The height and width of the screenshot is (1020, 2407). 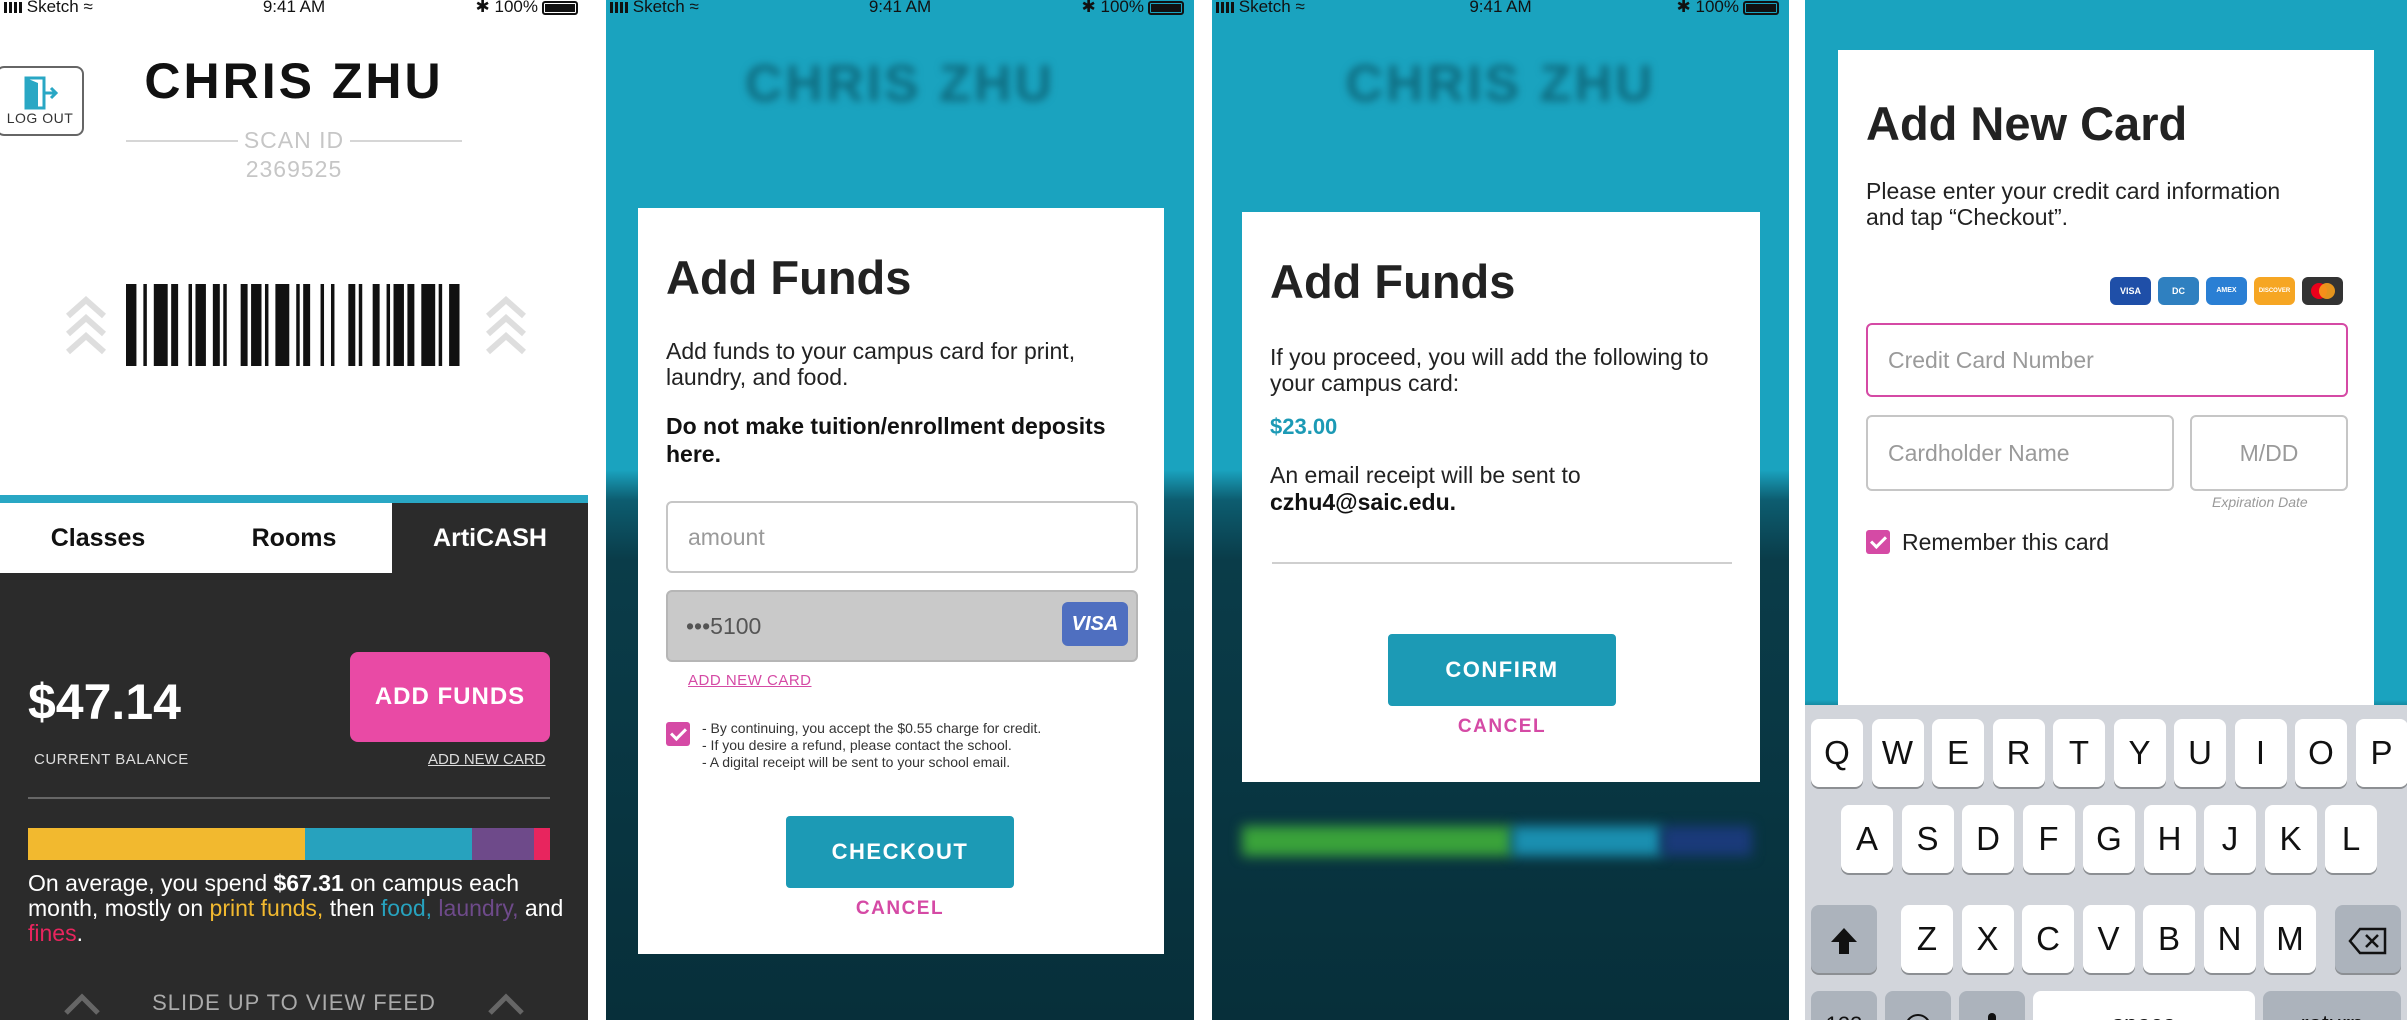 What do you see at coordinates (1918, 1017) in the screenshot?
I see `emoji-icon` at bounding box center [1918, 1017].